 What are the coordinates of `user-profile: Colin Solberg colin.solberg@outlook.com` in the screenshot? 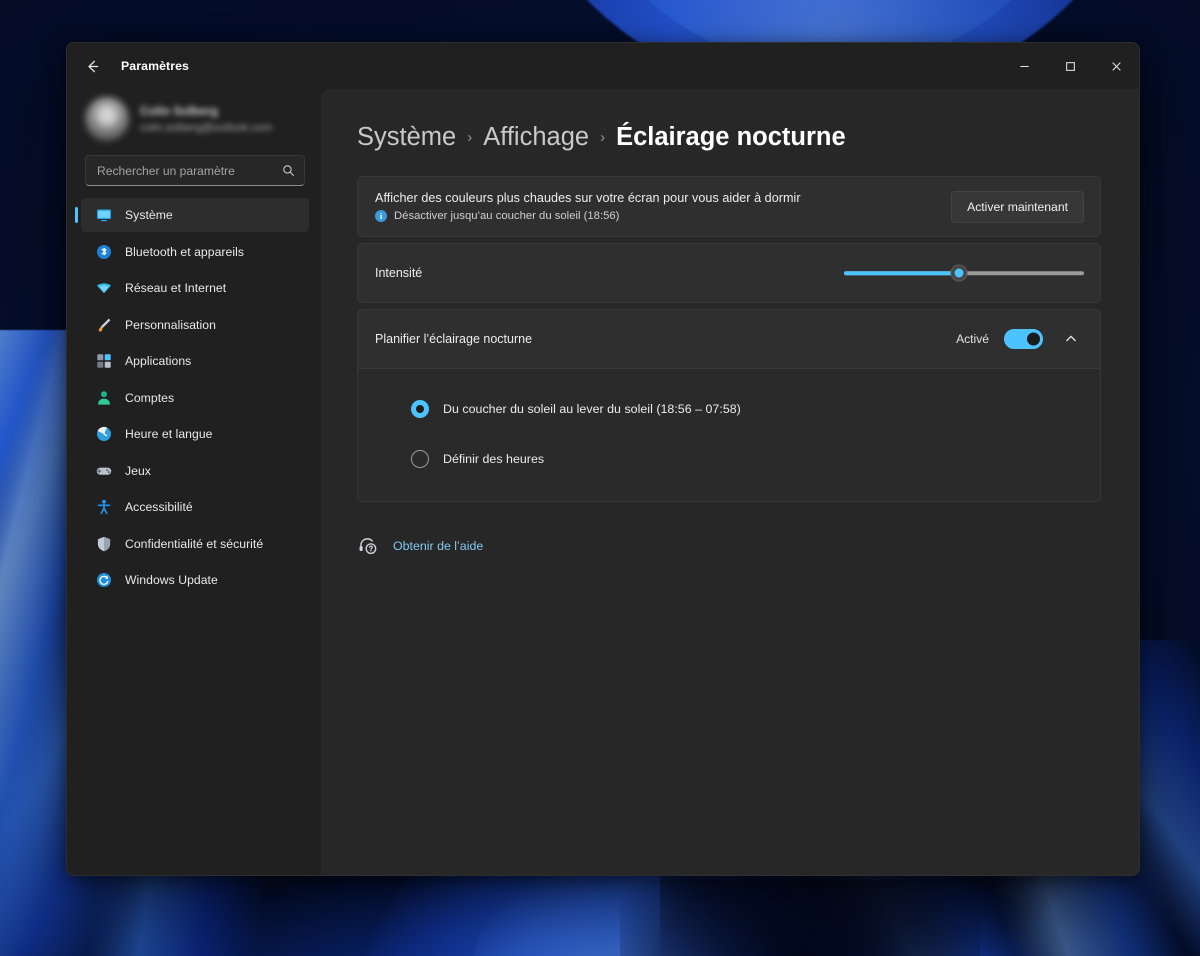 It's located at (194, 122).